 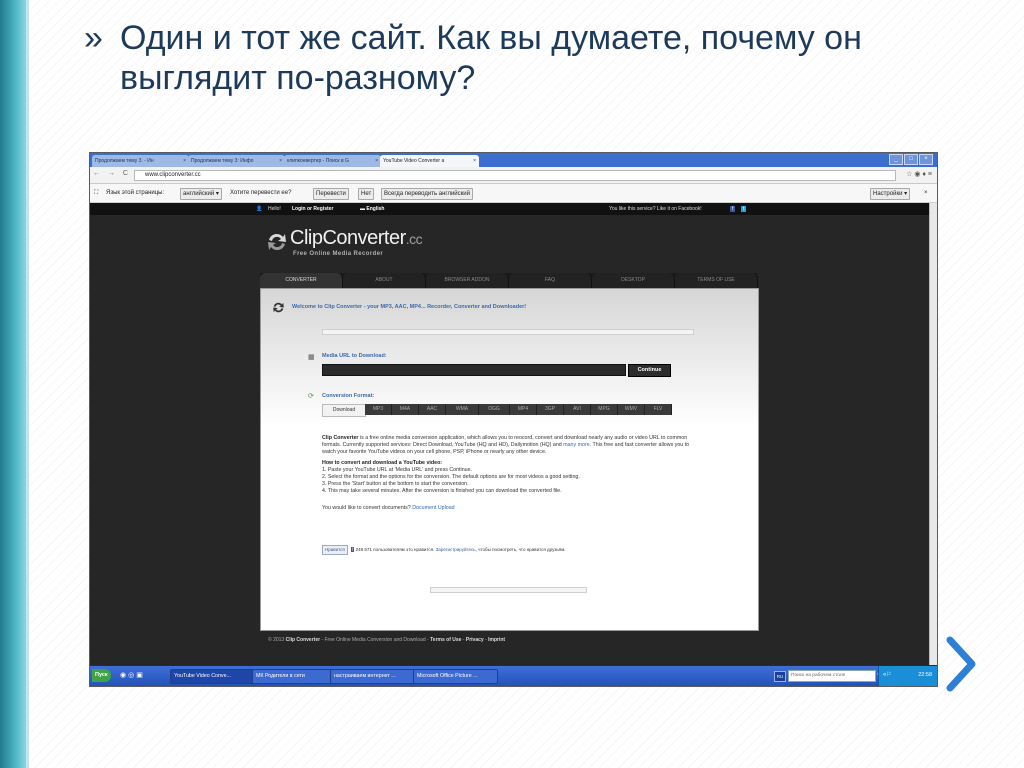 I want to click on browser-tab-active: YouTube Video Converter a ×, so click(x=429, y=161).